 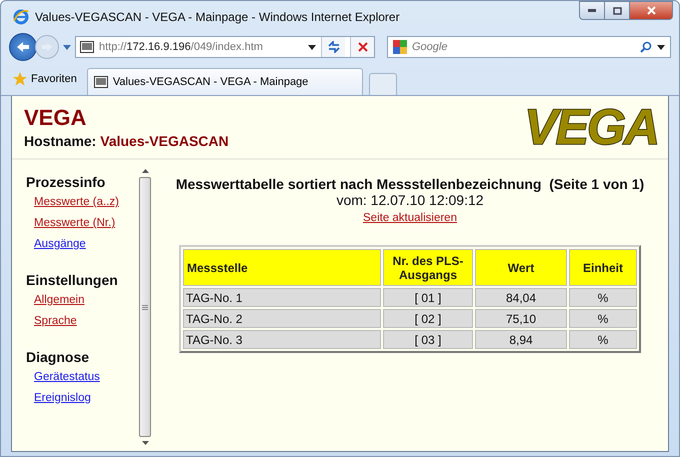 I want to click on column-header: Wert, so click(x=521, y=267).